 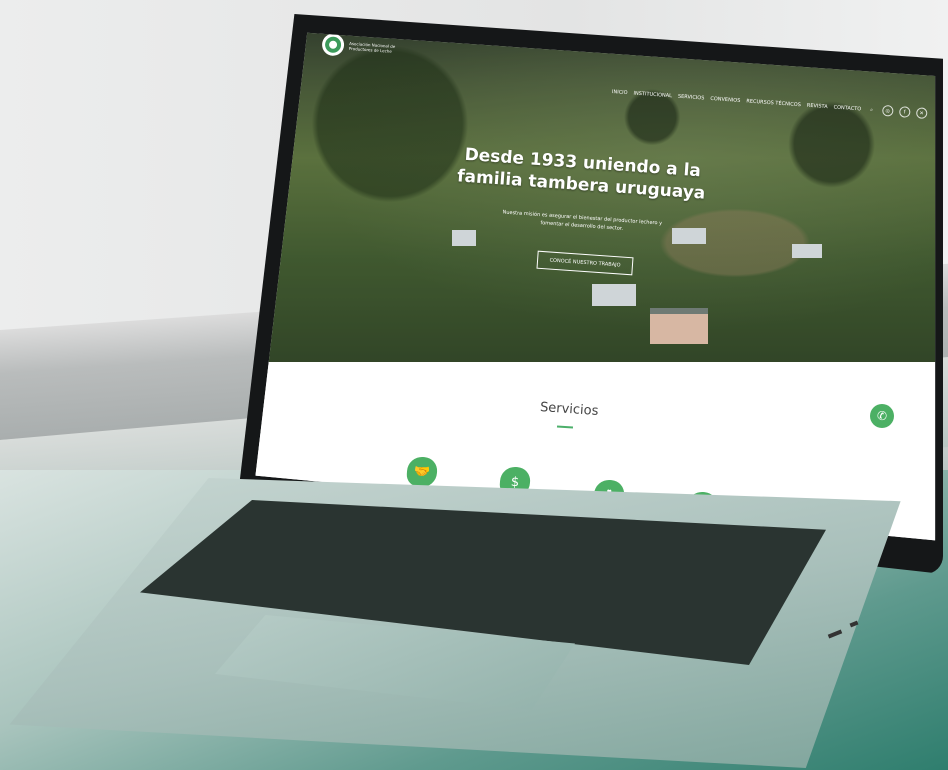 What do you see at coordinates (620, 92) in the screenshot?
I see `nav-item-inicio: INICIO` at bounding box center [620, 92].